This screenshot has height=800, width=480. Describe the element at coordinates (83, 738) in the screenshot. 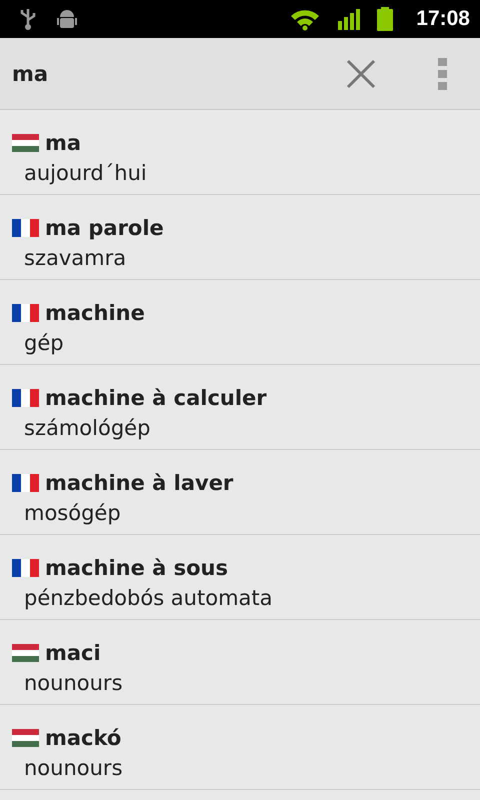

I see `headword: mackó` at that location.